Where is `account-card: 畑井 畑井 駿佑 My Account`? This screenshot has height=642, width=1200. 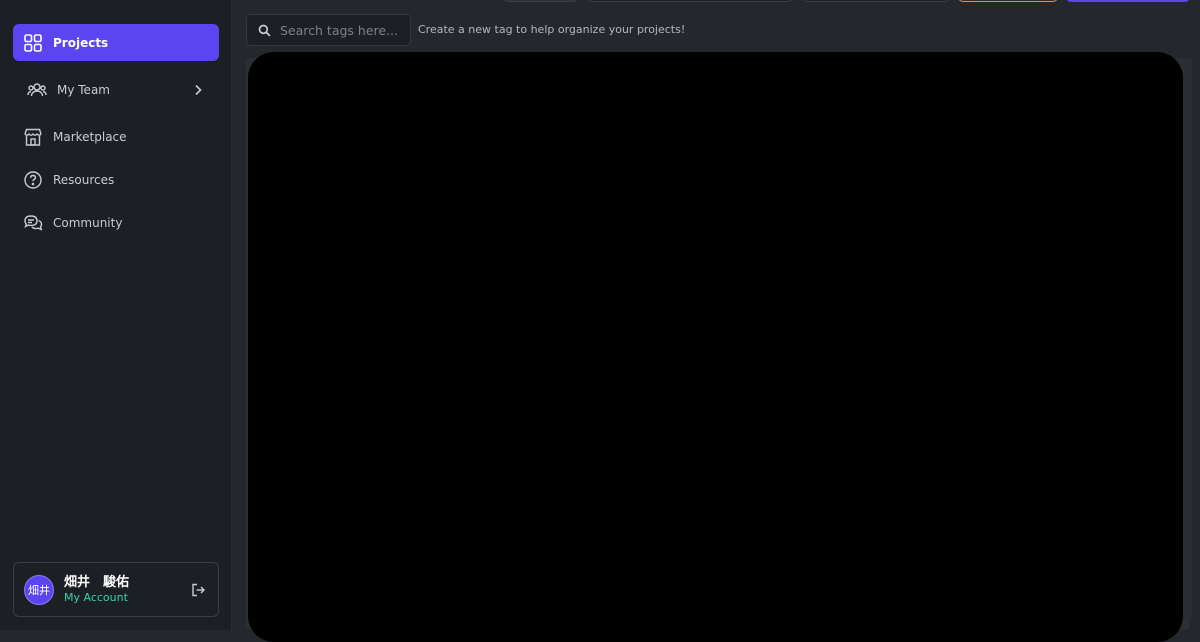 account-card: 畑井 畑井 駿佑 My Account is located at coordinates (116, 589).